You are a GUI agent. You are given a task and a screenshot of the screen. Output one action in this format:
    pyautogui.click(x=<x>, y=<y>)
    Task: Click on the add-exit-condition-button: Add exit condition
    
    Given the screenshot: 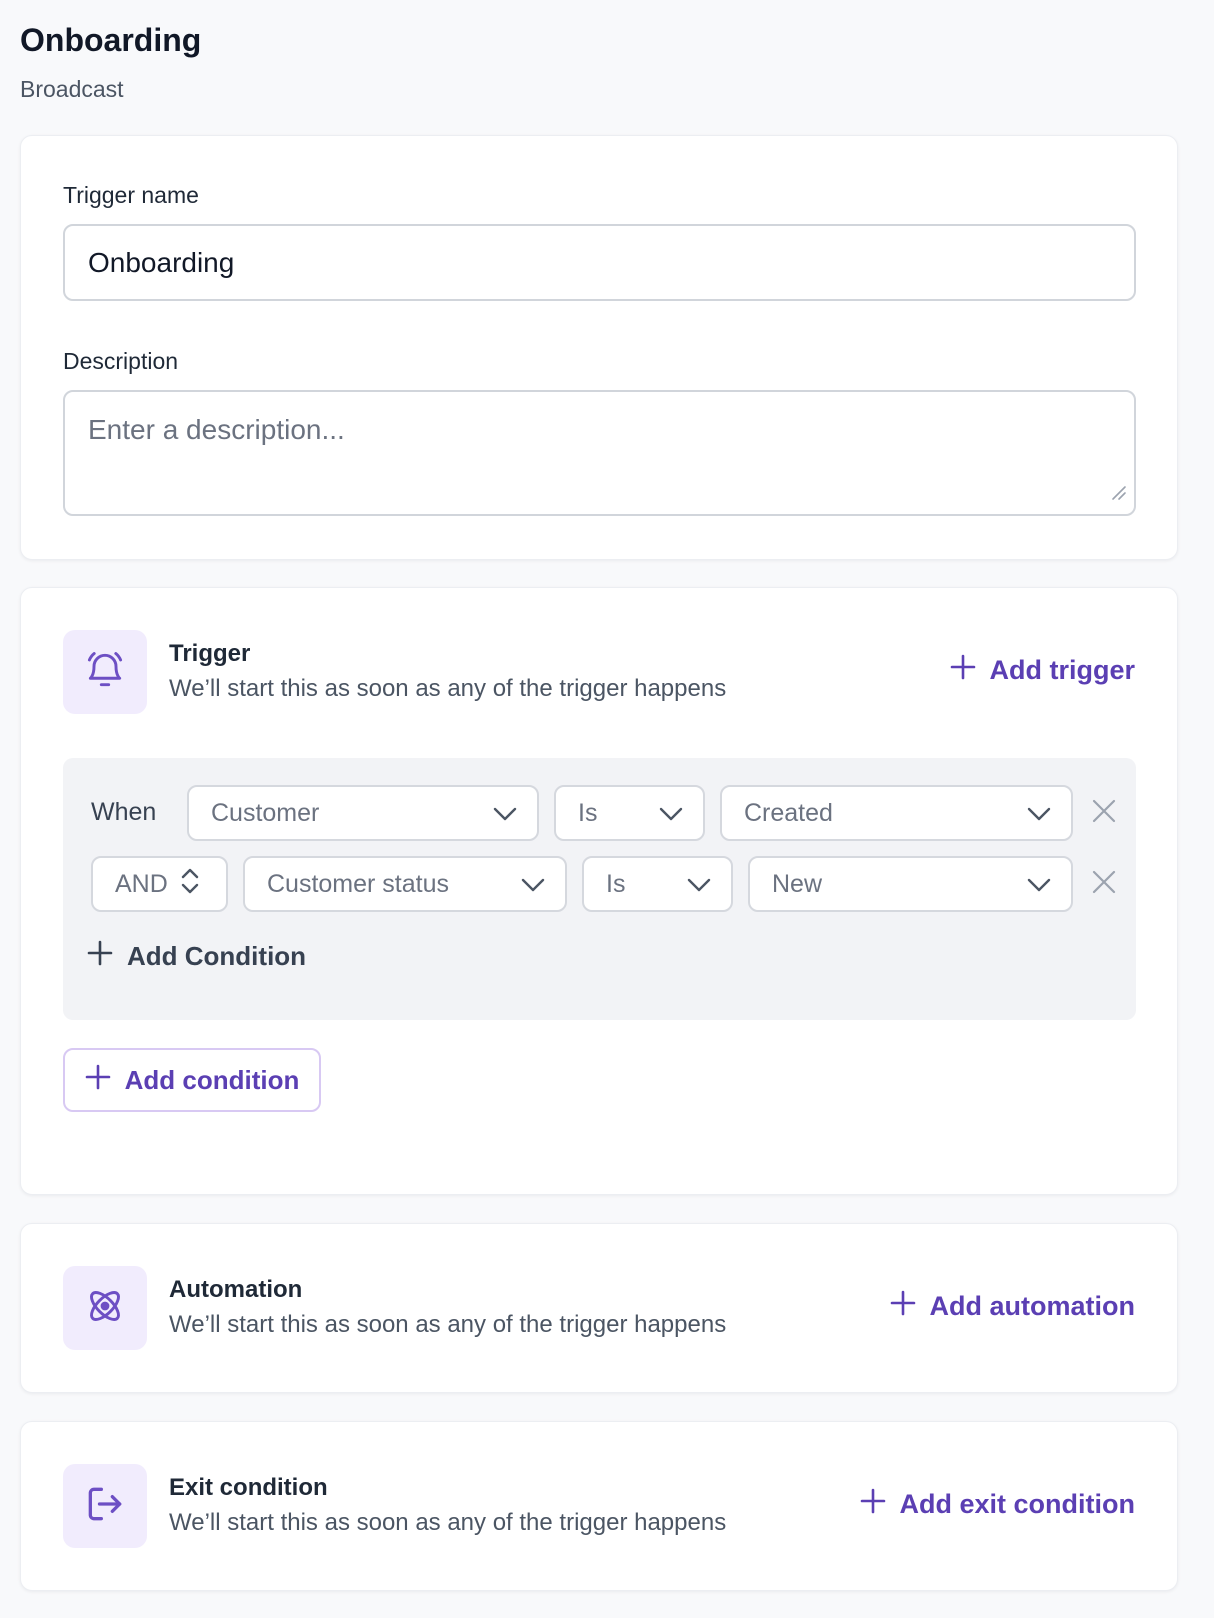 What is the action you would take?
    pyautogui.click(x=998, y=1504)
    